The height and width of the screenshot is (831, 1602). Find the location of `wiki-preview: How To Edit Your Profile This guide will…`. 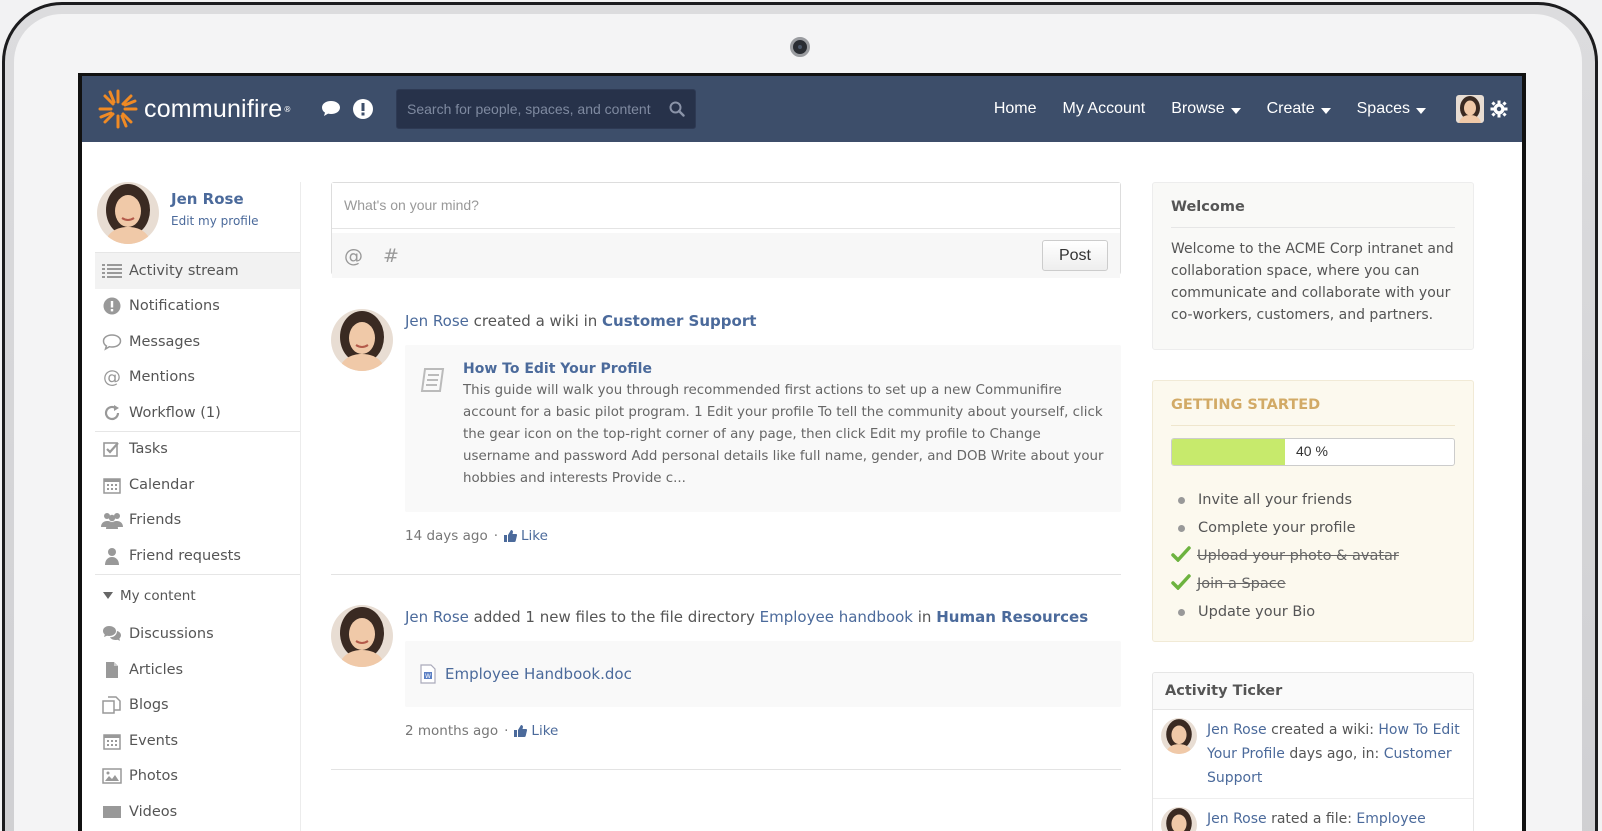

wiki-preview: How To Edit Your Profile This guide will… is located at coordinates (763, 428).